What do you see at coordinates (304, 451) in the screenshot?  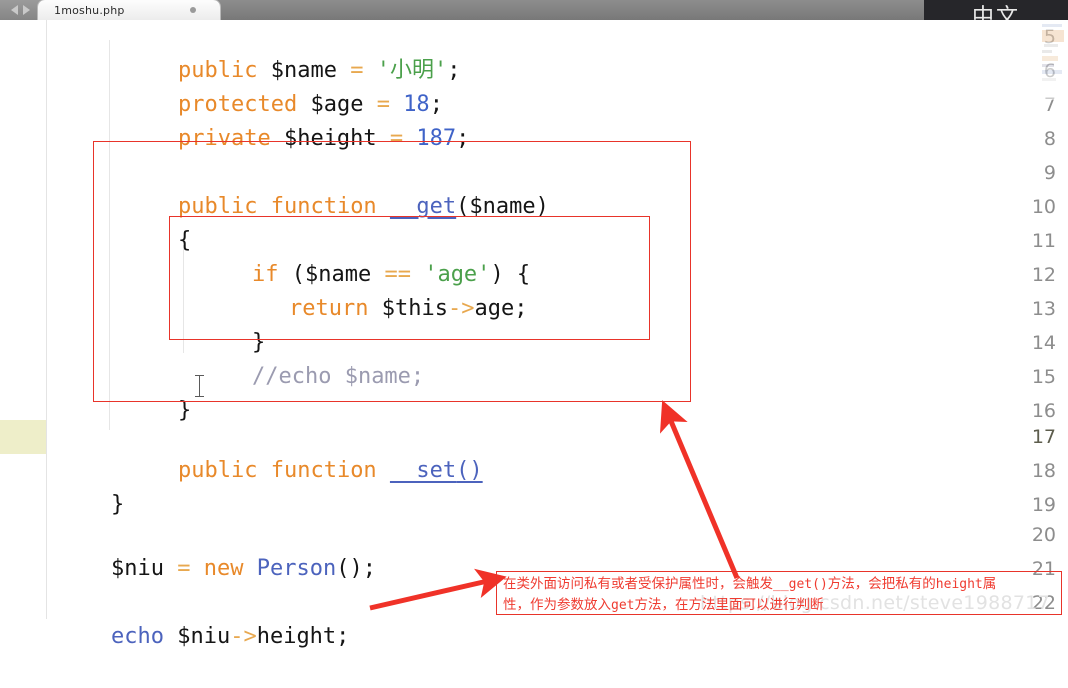 I see `code-line-17: public function __set()` at bounding box center [304, 451].